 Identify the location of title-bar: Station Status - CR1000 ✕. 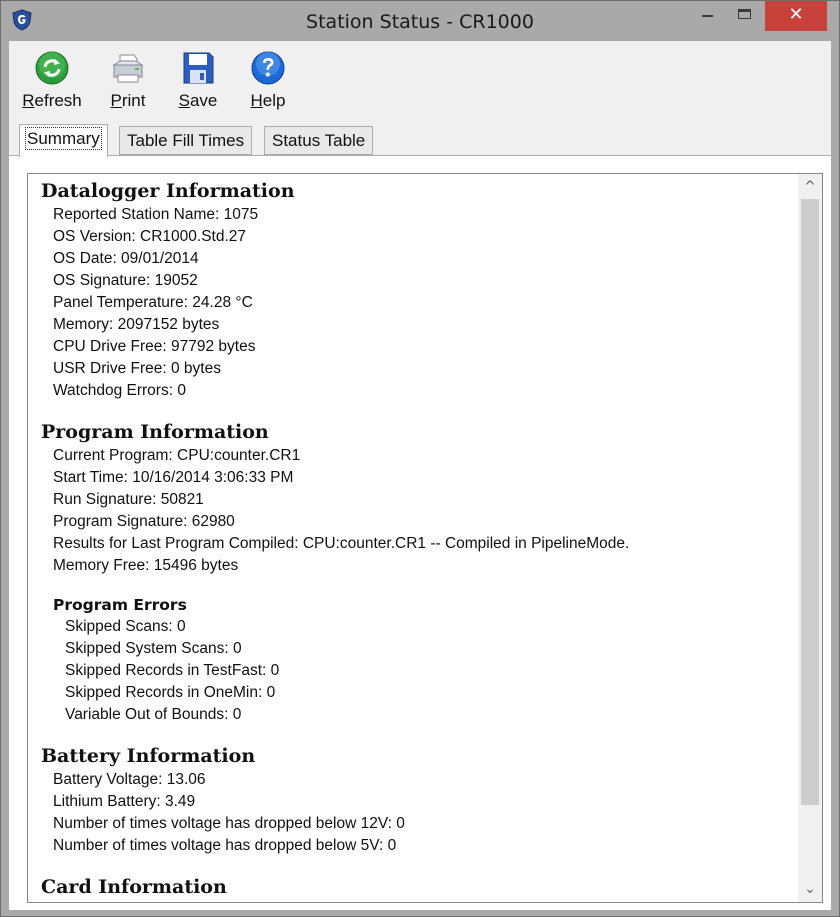
(420, 21).